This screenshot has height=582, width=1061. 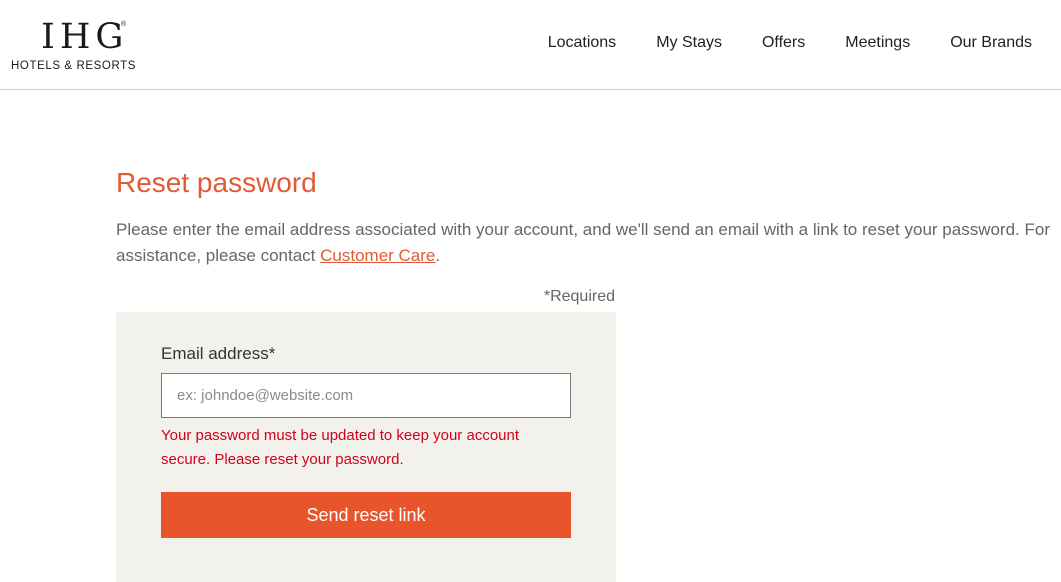 What do you see at coordinates (377, 255) in the screenshot?
I see `customer-care-link: Customer Care` at bounding box center [377, 255].